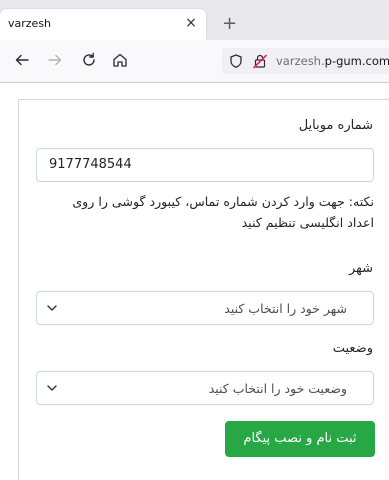 The image size is (389, 480). Describe the element at coordinates (55, 60) in the screenshot. I see `forward-arrow-icon` at that location.